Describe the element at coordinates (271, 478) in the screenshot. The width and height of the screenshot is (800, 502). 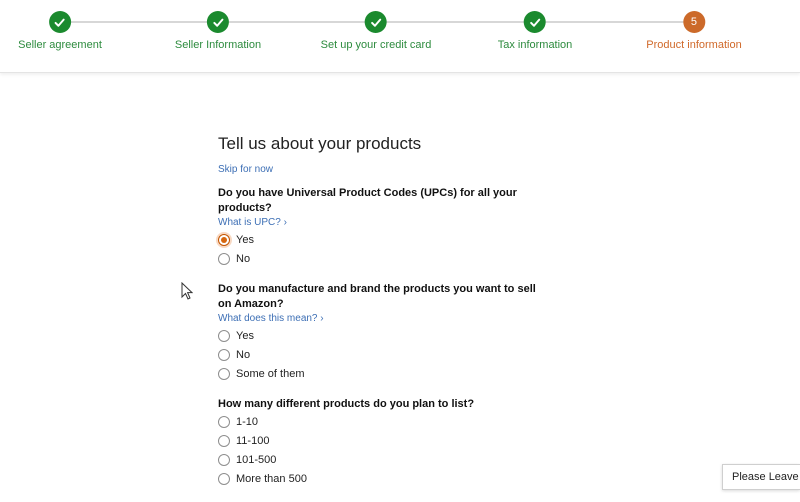
I see `option-label: More than 500` at that location.